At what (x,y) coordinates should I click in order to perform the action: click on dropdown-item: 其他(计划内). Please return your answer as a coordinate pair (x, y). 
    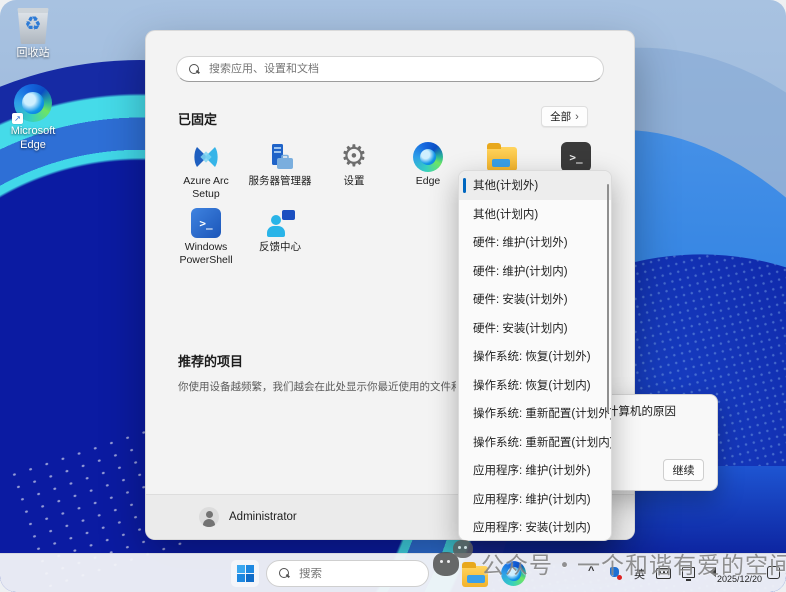
    Looking at the image, I should click on (535, 214).